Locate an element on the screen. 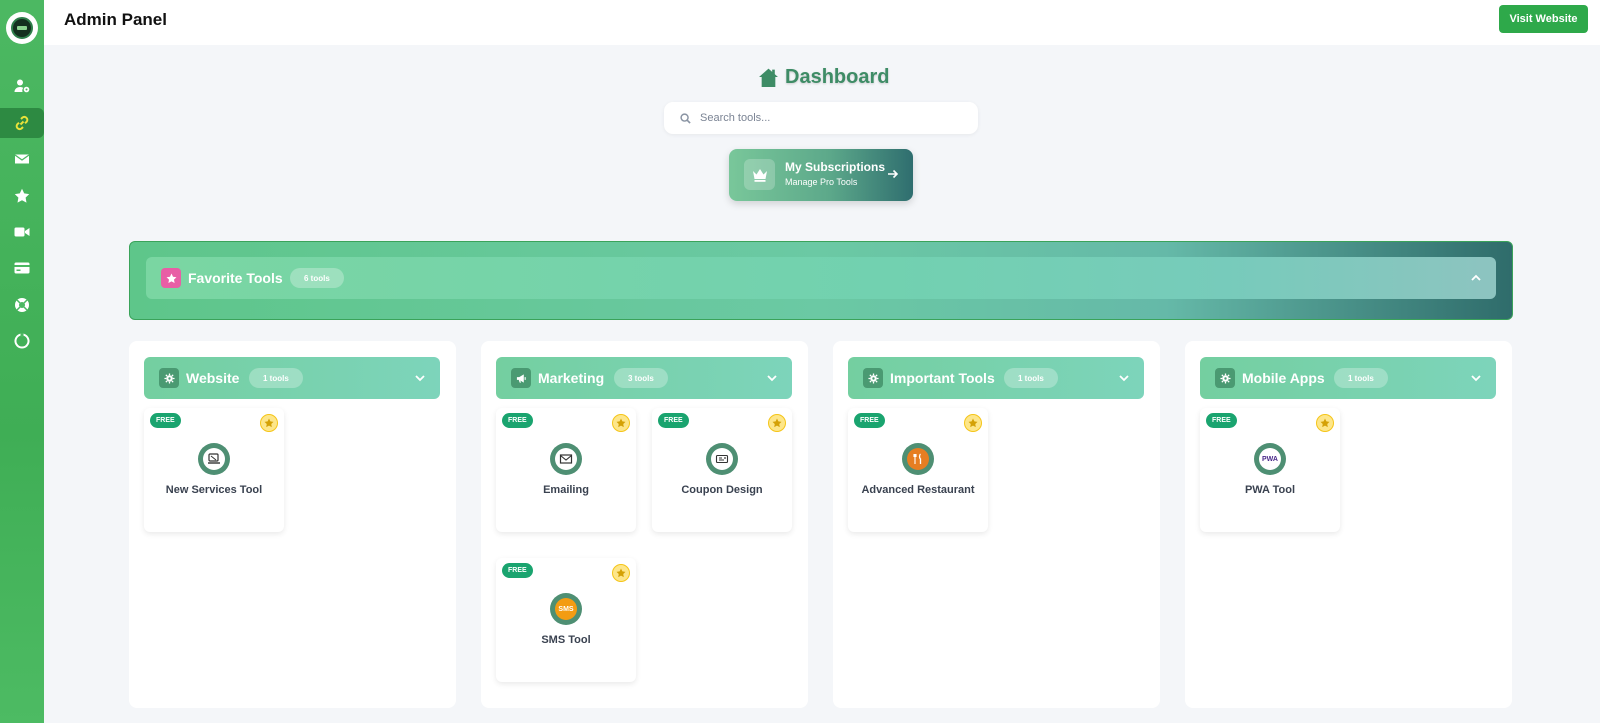  search-input is located at coordinates (830, 118).